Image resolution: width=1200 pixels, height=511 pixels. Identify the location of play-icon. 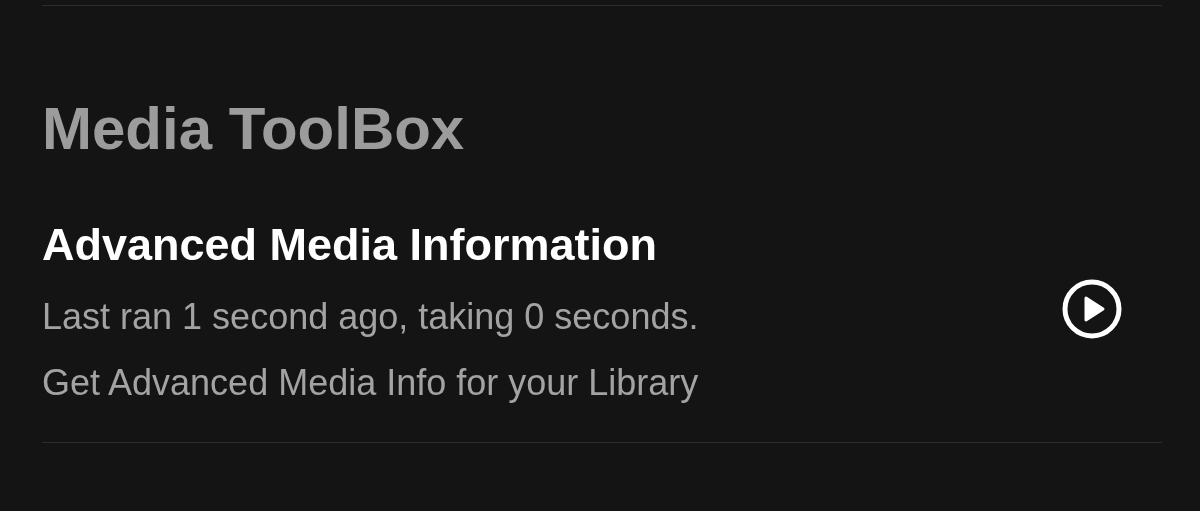
(1092, 309).